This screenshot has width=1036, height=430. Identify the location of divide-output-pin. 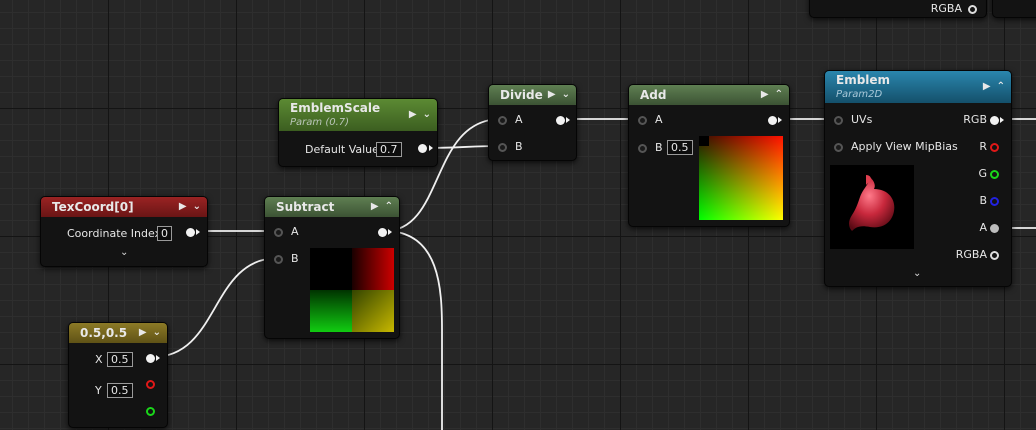
(560, 120).